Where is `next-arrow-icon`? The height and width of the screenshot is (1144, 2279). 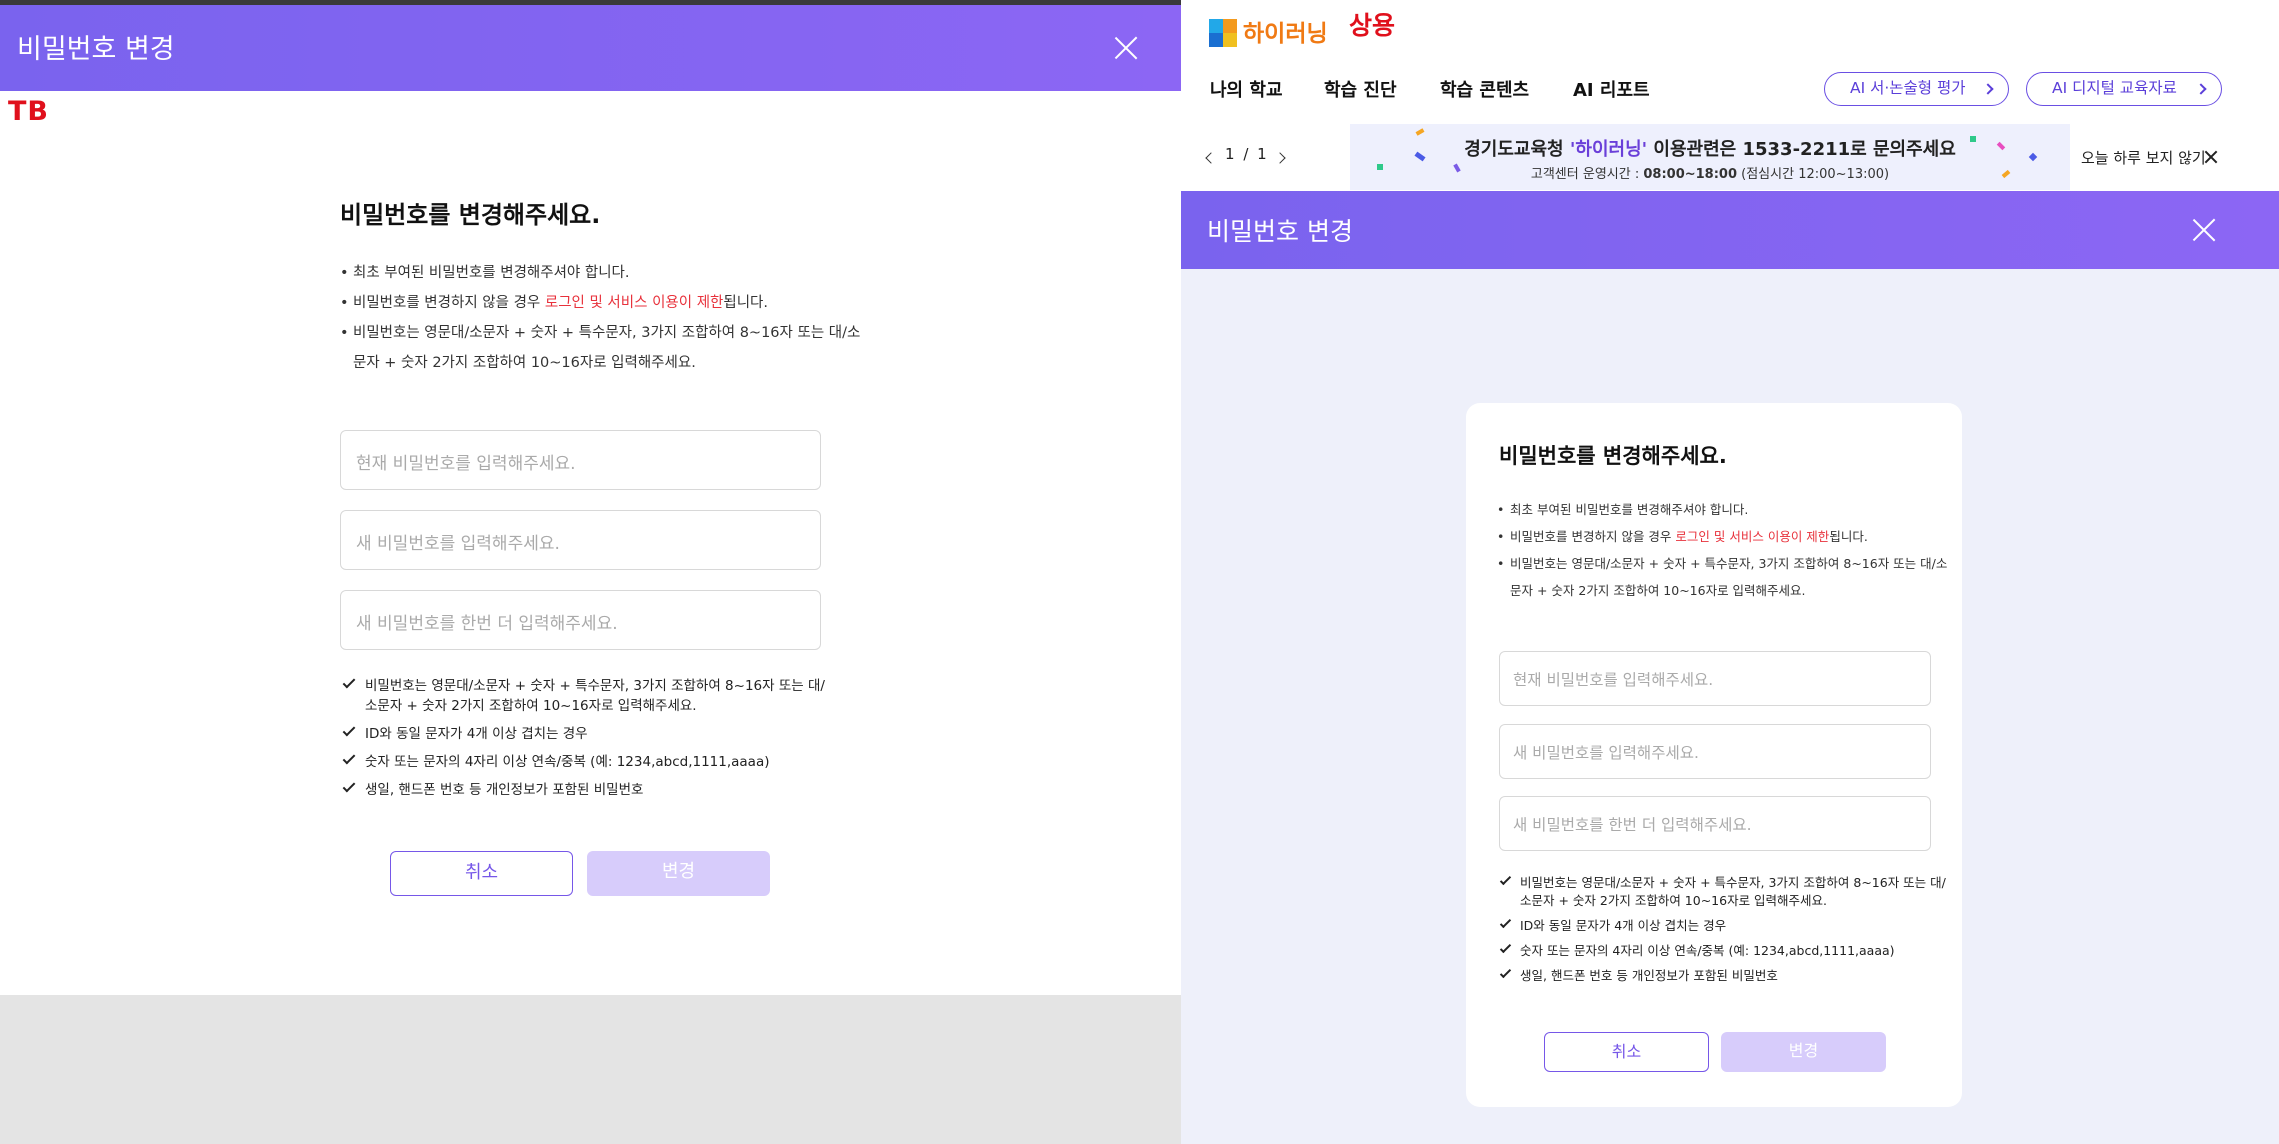
next-arrow-icon is located at coordinates (1280, 158).